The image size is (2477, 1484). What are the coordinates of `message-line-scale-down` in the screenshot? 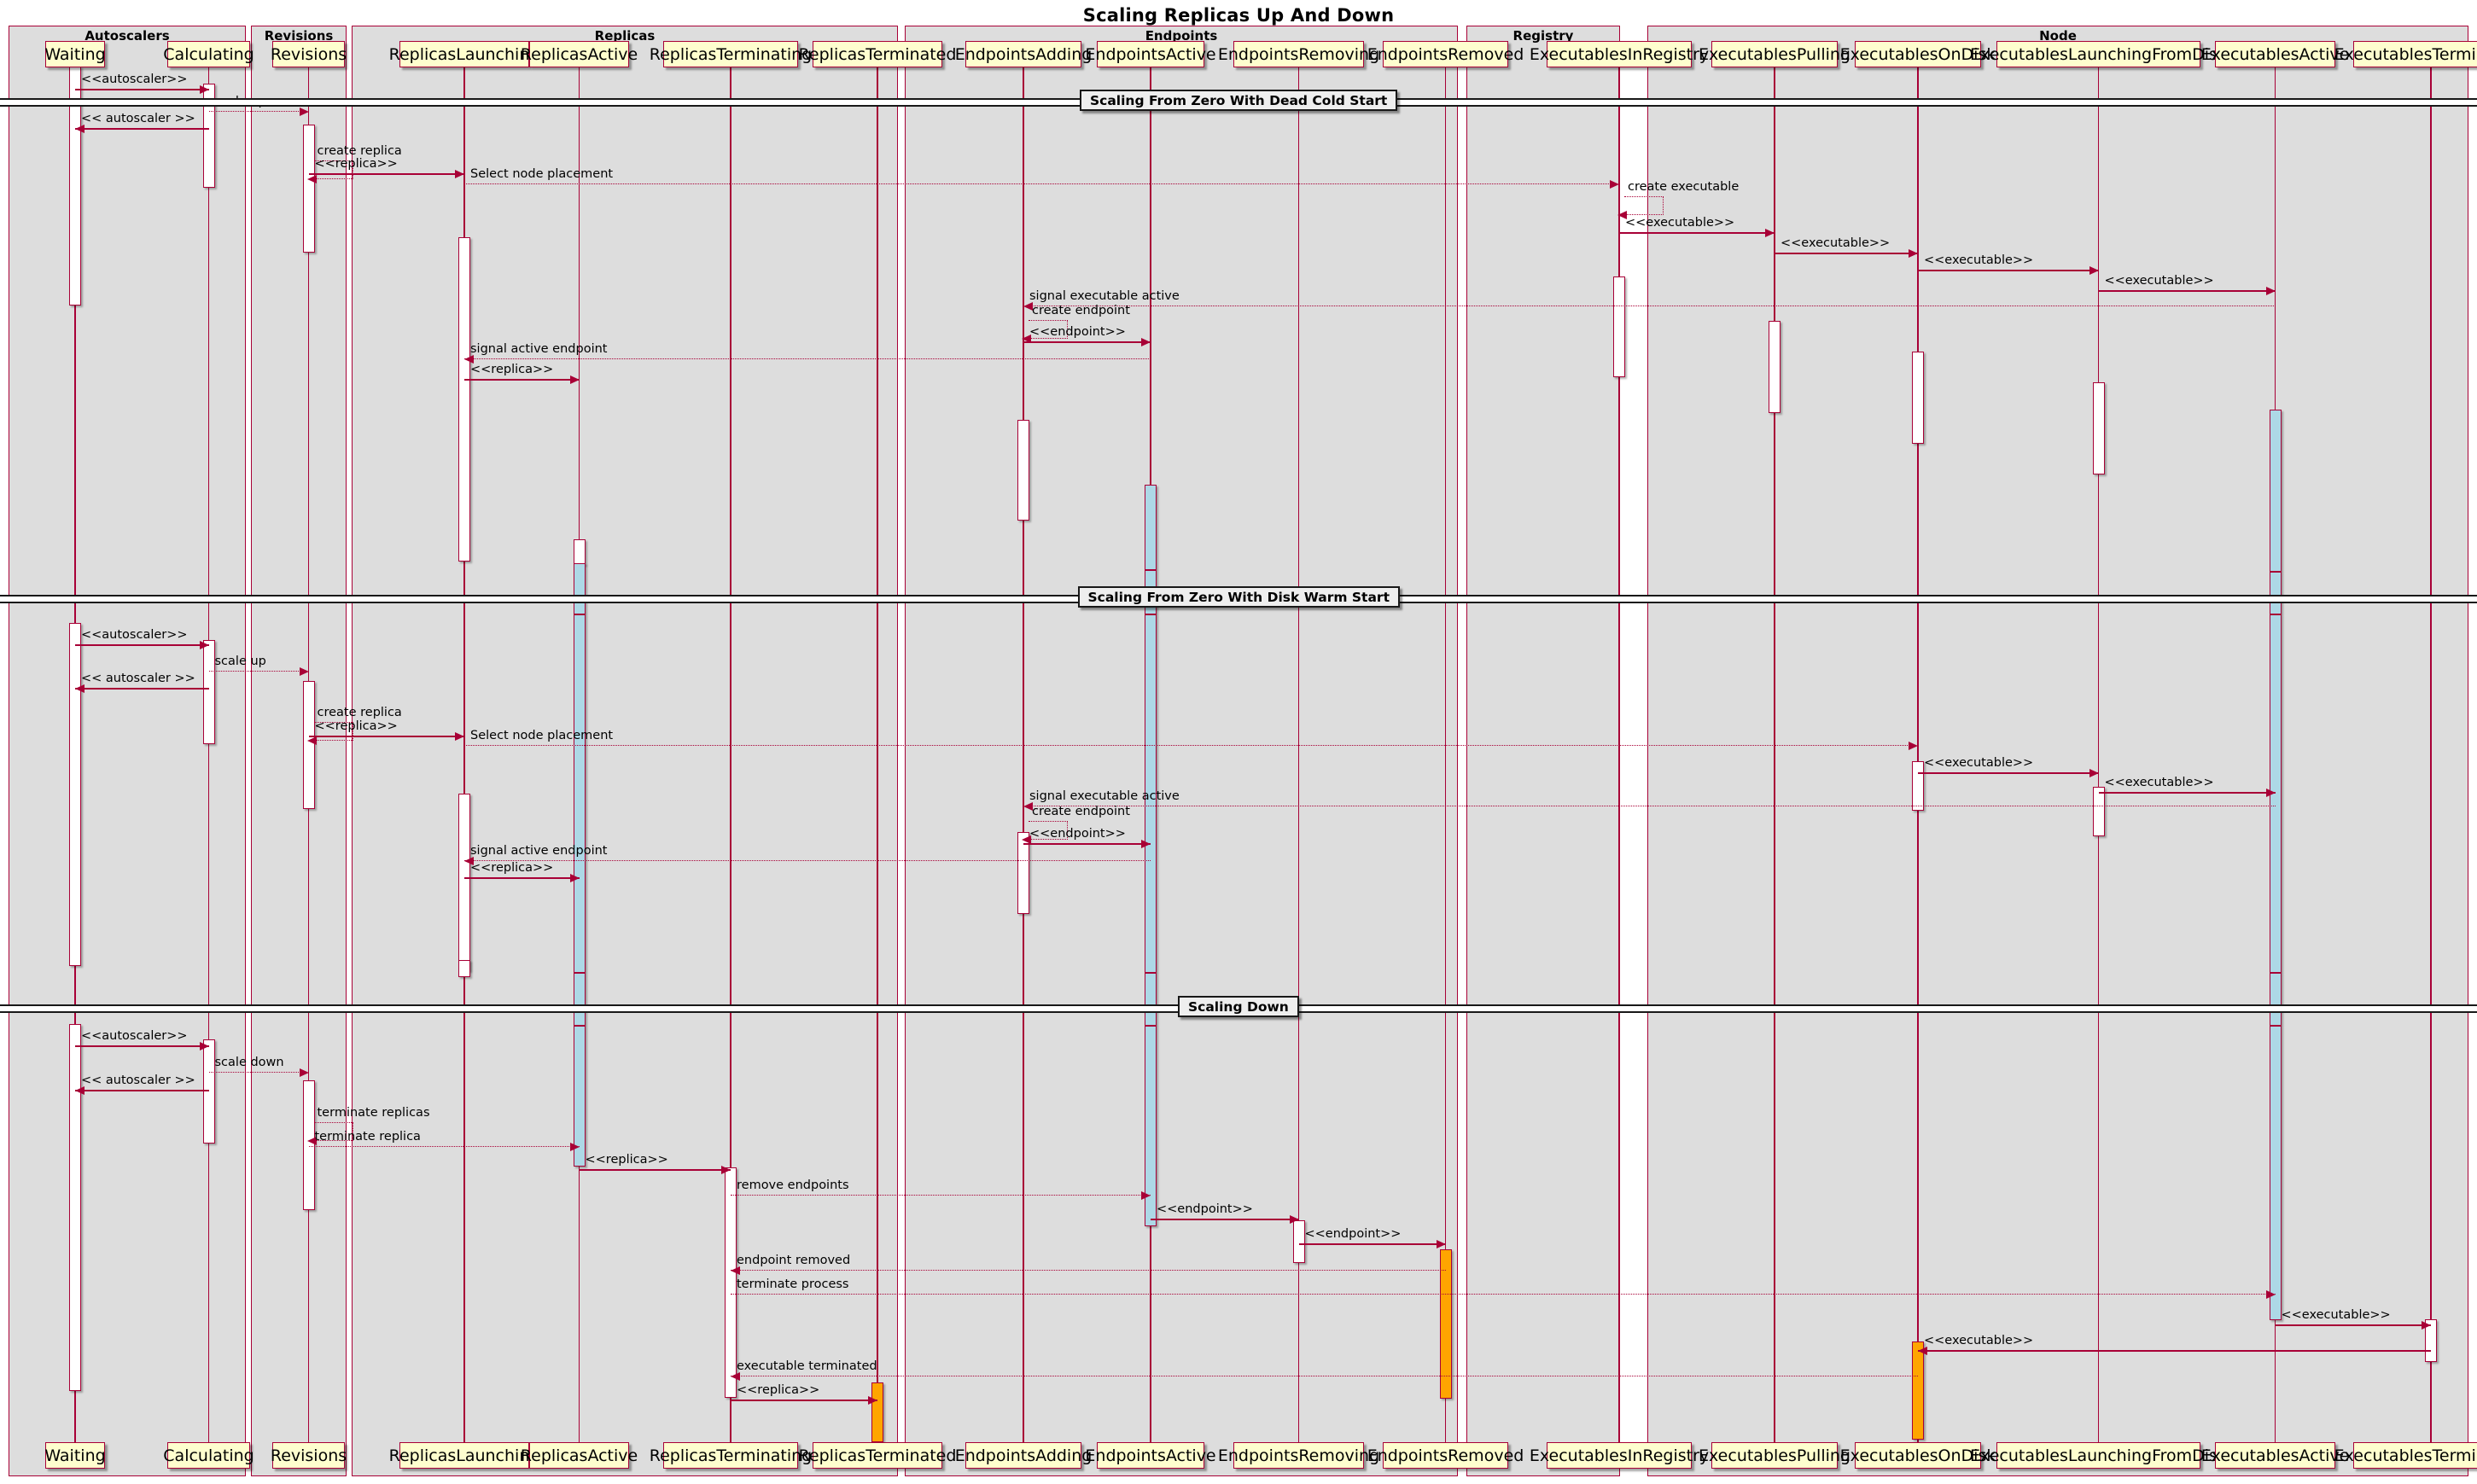 It's located at (258, 1072).